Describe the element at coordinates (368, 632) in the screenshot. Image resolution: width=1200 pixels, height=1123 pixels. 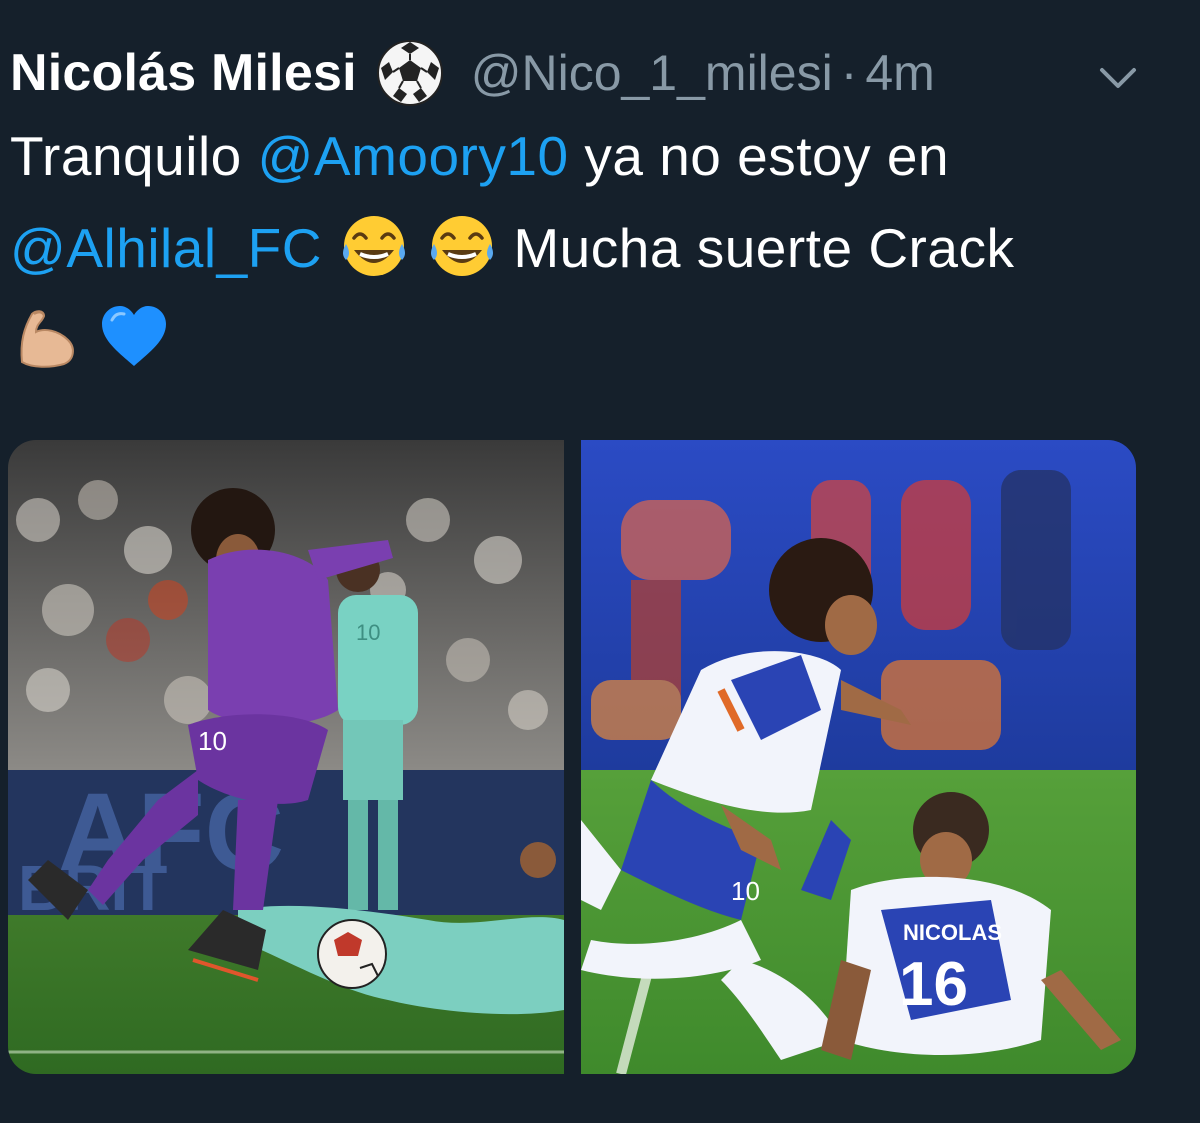
I see `opponent-number: 10` at that location.